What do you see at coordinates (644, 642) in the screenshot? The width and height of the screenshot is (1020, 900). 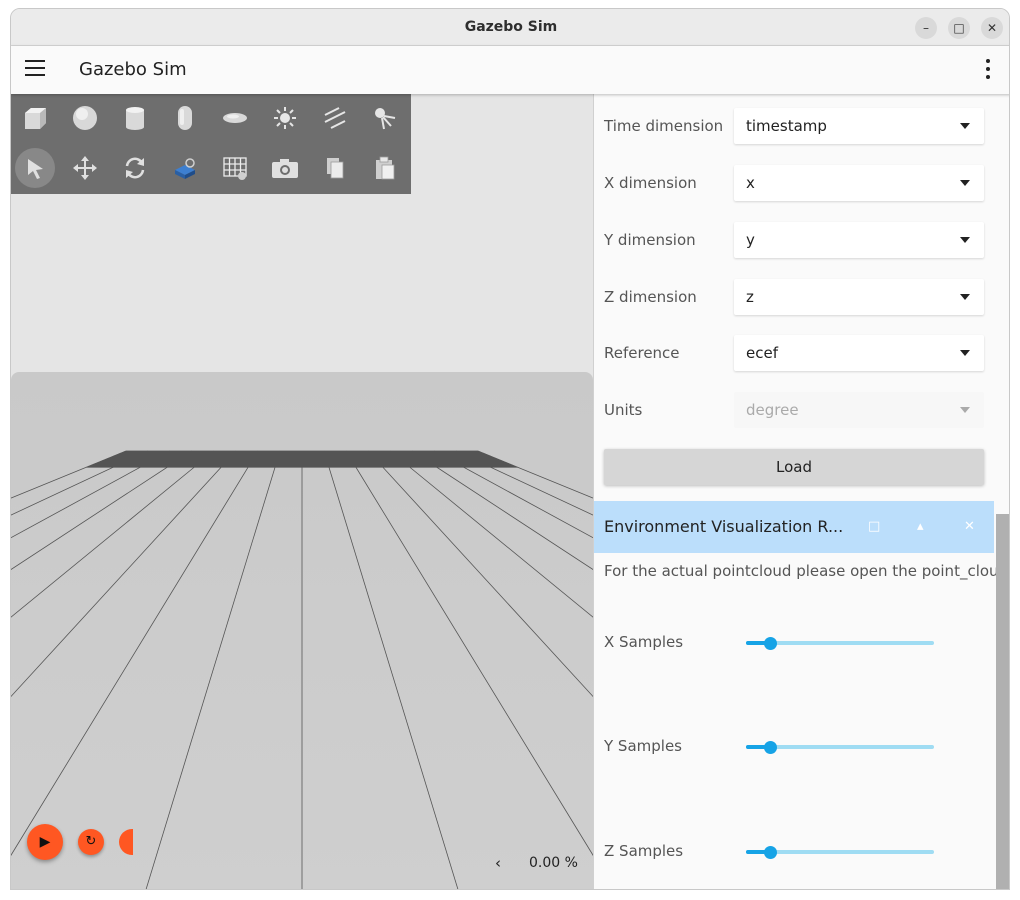 I see `x-samples-label: X Samples` at bounding box center [644, 642].